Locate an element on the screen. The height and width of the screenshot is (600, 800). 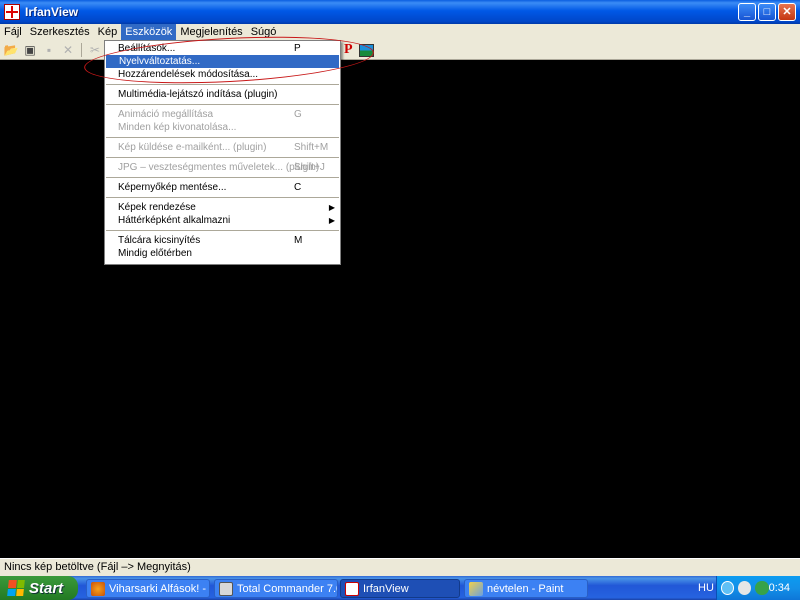
start-label: Start is located at coordinates (46, 588).